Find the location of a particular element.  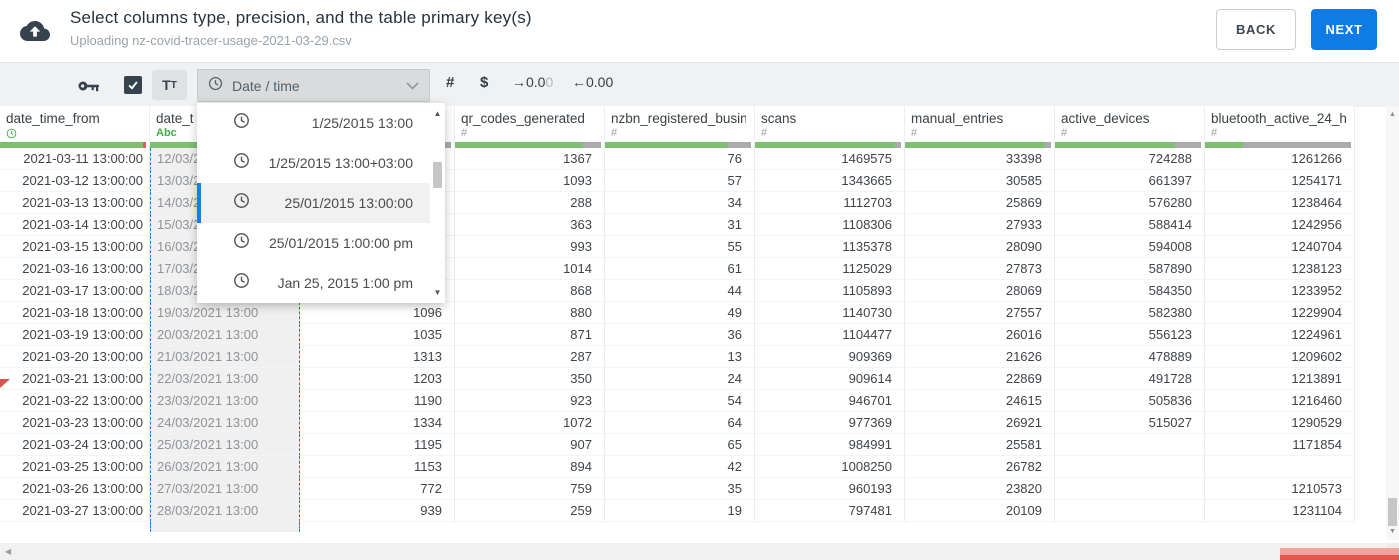

table-cell: 76 is located at coordinates (680, 159).